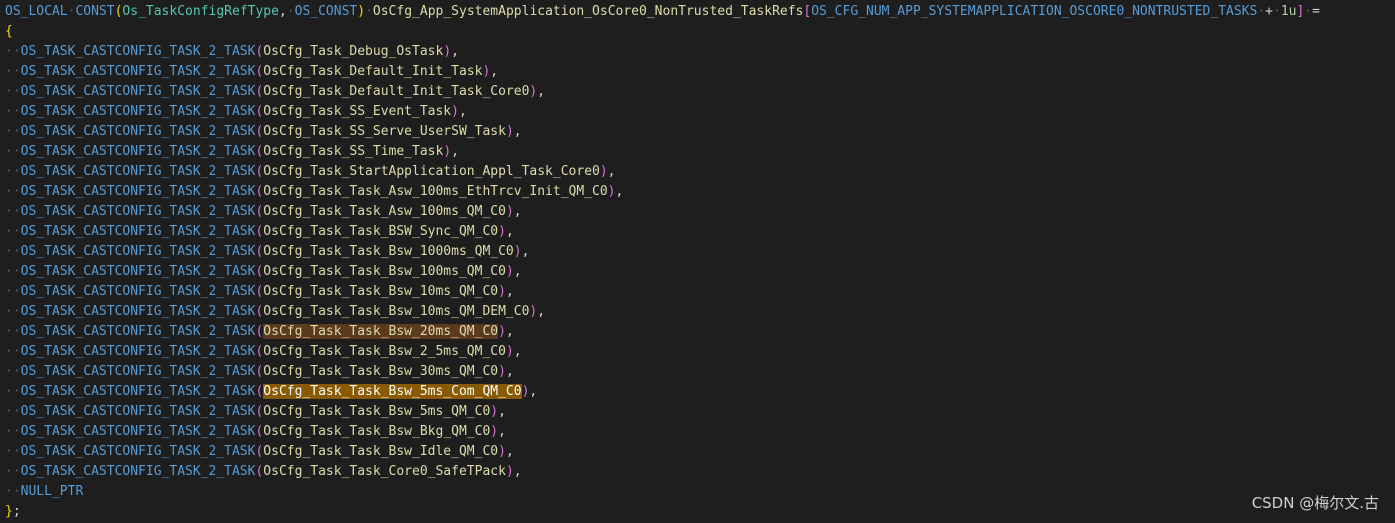 This screenshot has height=523, width=1395. What do you see at coordinates (353, 151) in the screenshot?
I see `task-config-name: OsCfg_Task_SS_Time_Task` at bounding box center [353, 151].